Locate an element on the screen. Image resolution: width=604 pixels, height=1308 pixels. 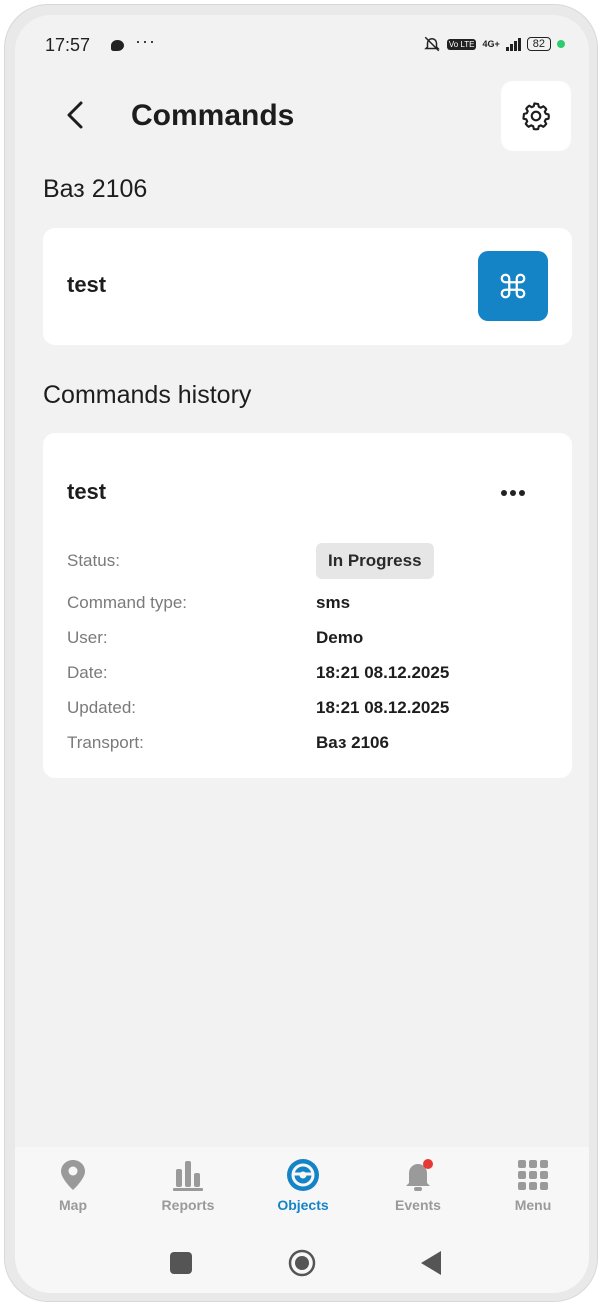
updated-value: 18:21 08.12.2025 is located at coordinates (383, 707).